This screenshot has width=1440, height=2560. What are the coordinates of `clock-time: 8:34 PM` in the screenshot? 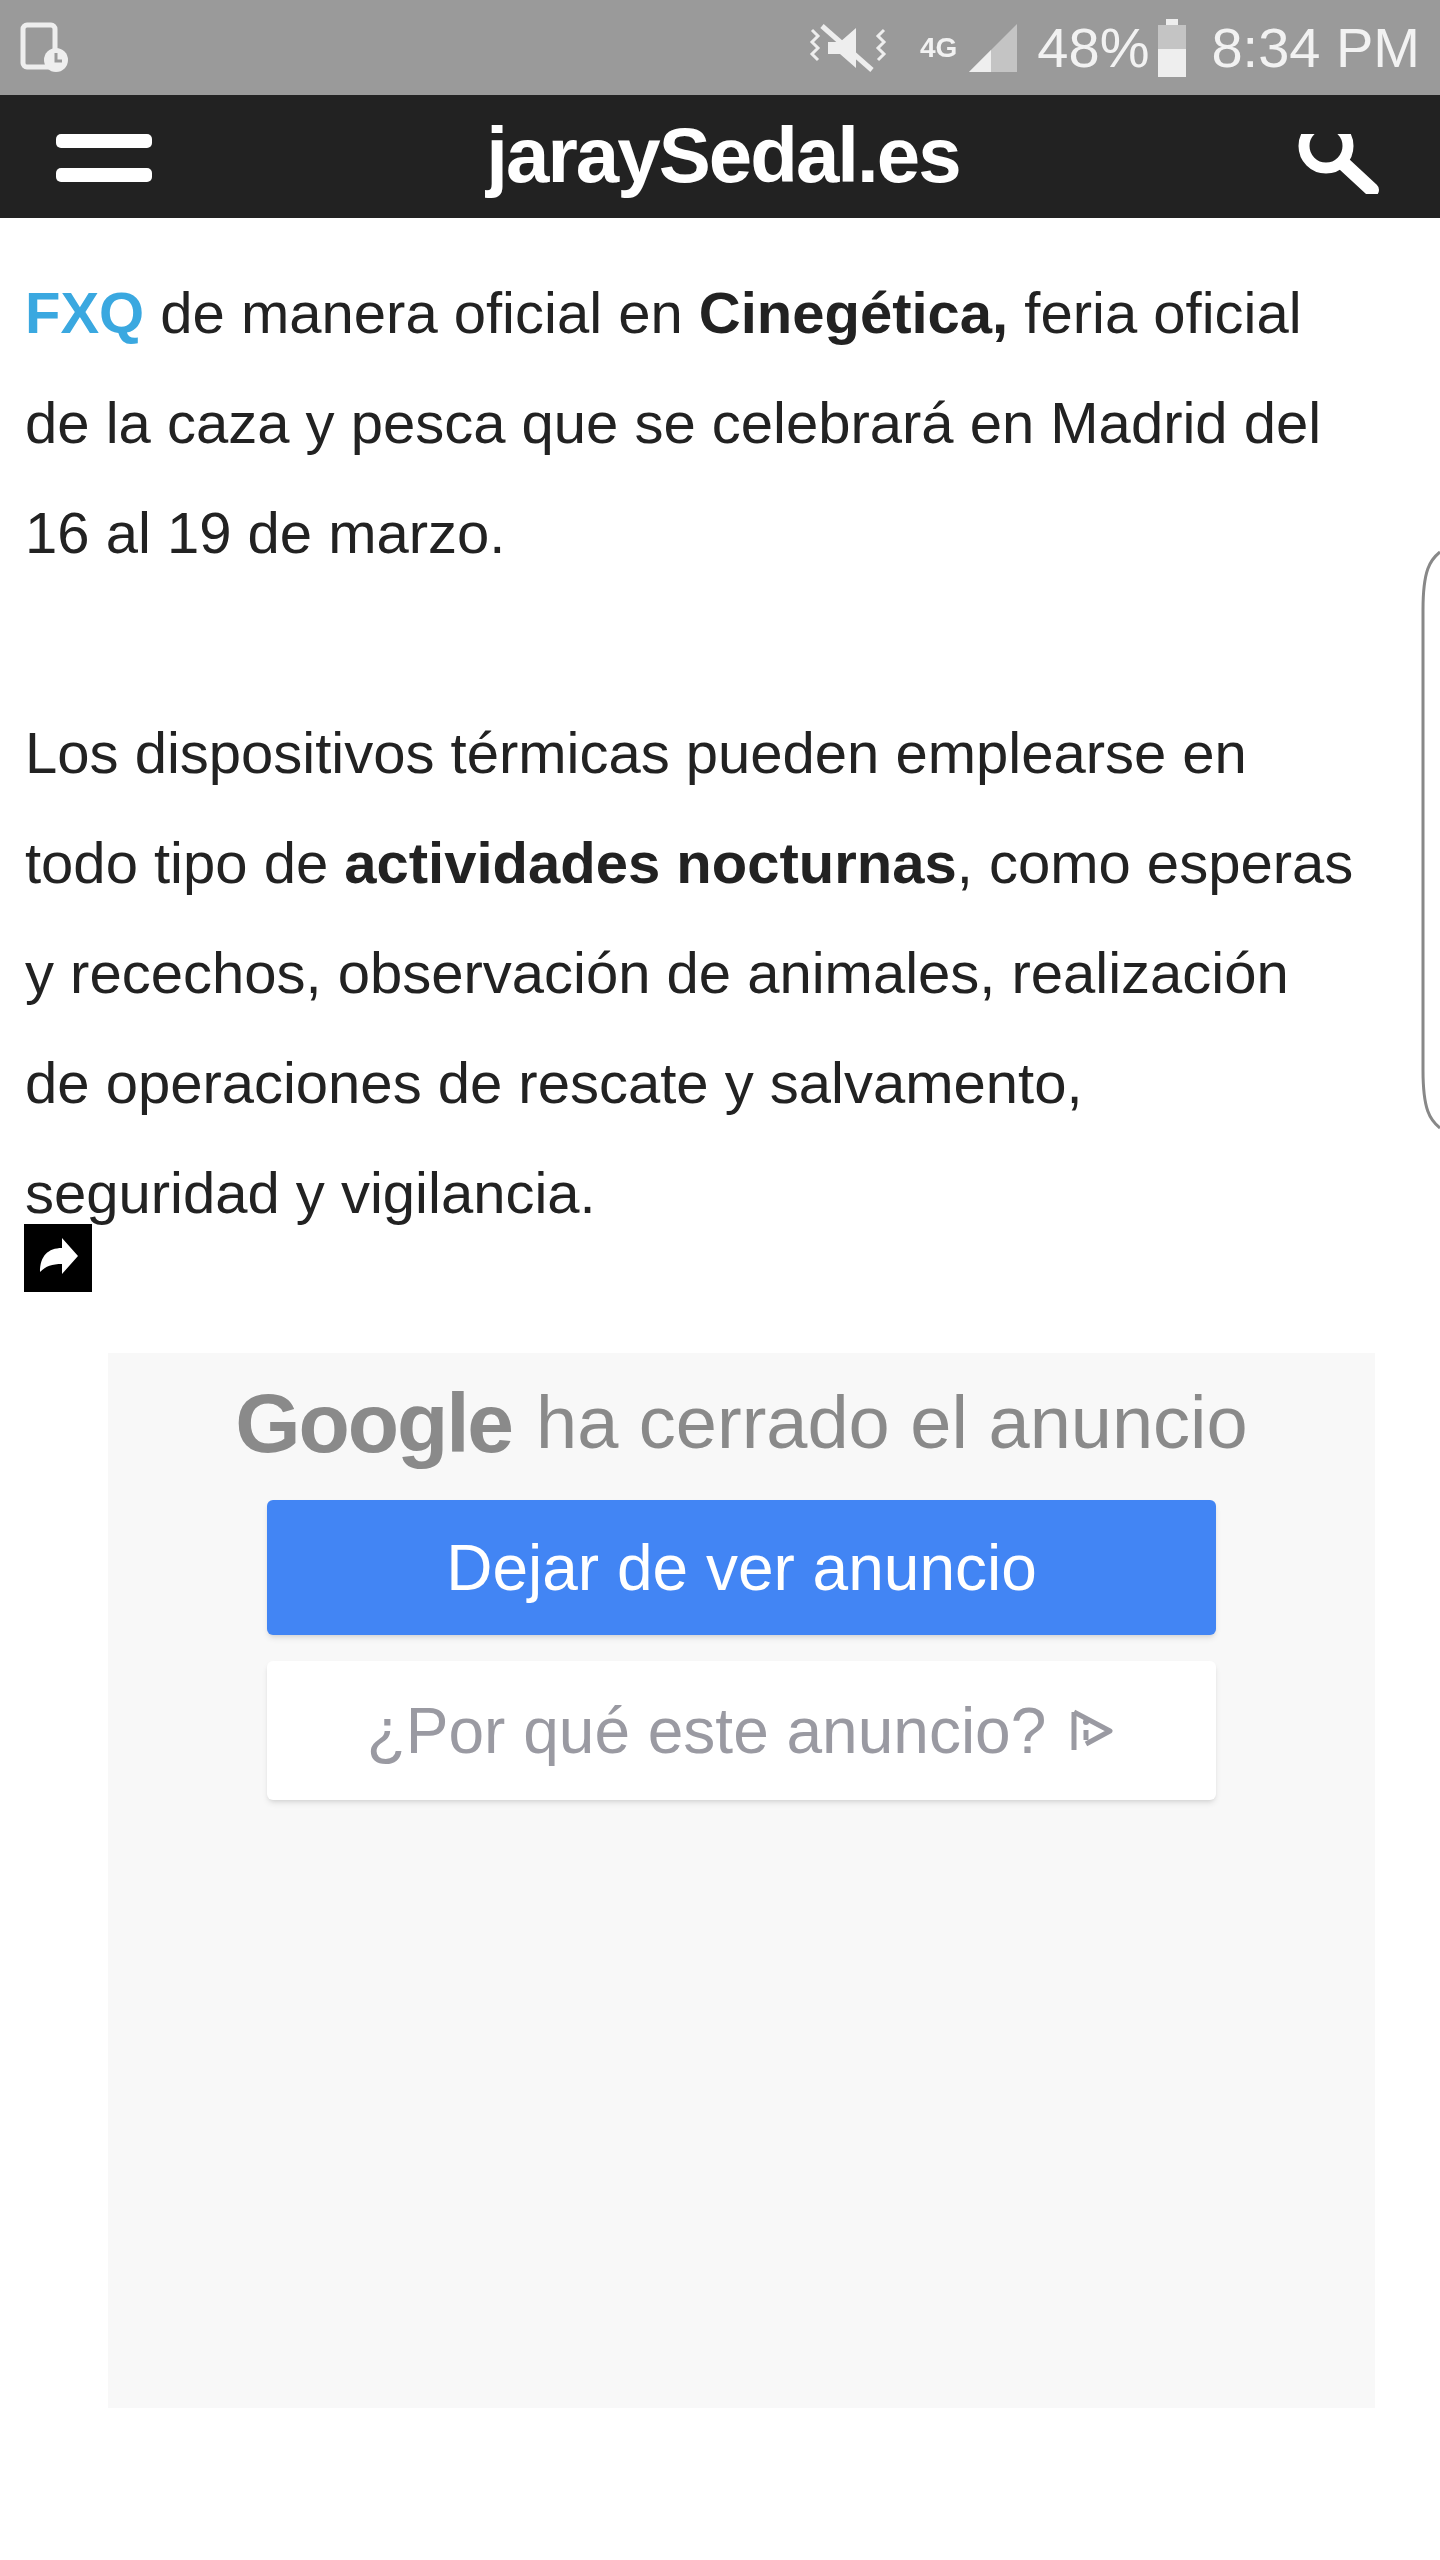 It's located at (1315, 47).